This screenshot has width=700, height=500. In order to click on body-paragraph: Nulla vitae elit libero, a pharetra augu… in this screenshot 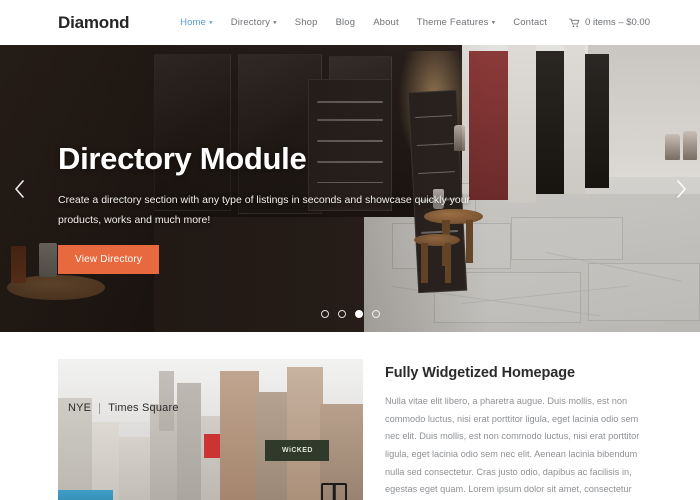, I will do `click(512, 445)`.